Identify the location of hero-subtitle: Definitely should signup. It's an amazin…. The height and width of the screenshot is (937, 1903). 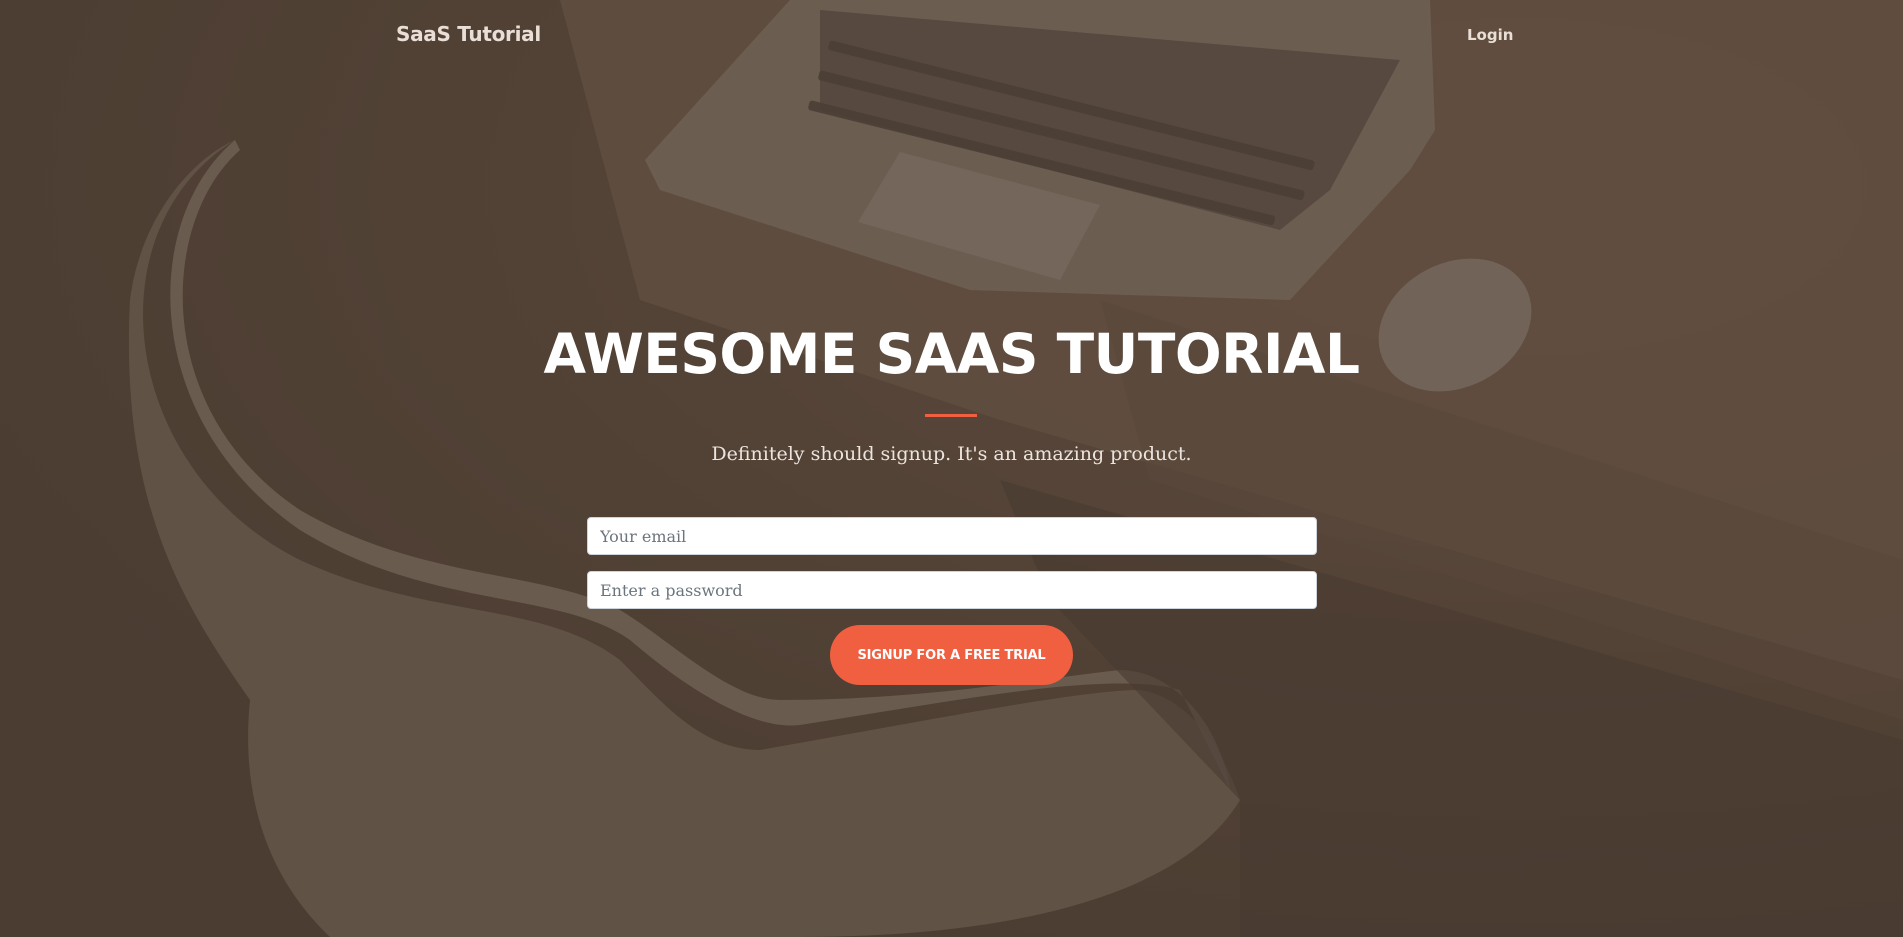
(951, 454).